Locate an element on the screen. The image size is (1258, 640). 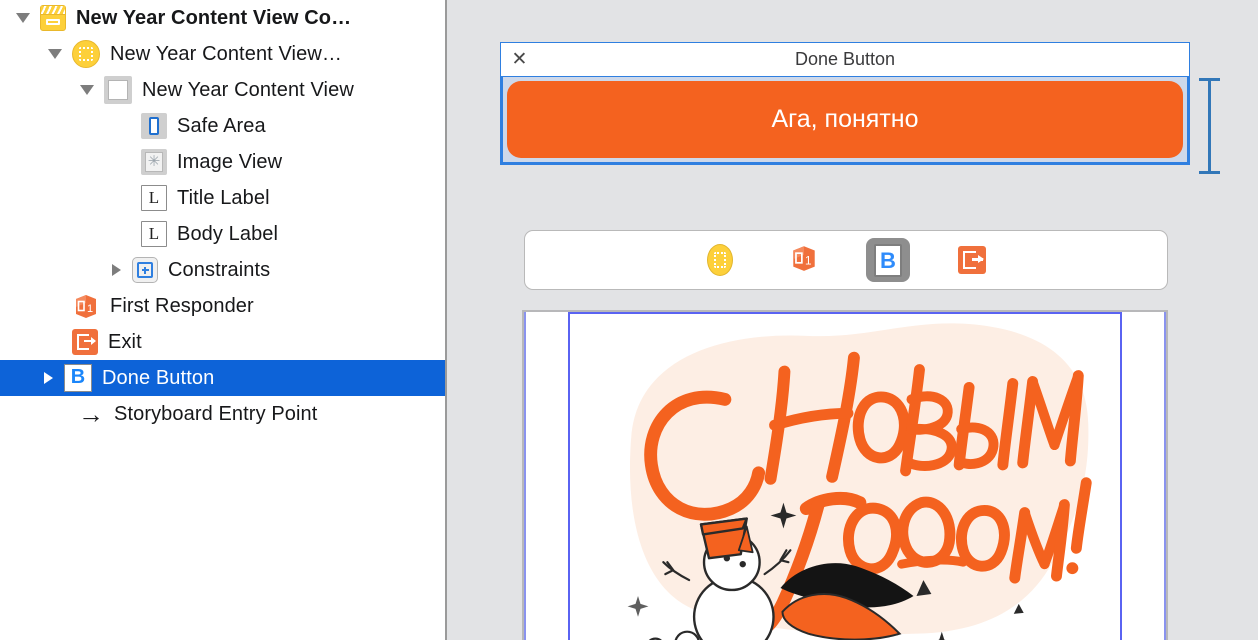
outline-row-storyboard-entry-point: → Storyboard Entry Point is located at coordinates (222, 414).